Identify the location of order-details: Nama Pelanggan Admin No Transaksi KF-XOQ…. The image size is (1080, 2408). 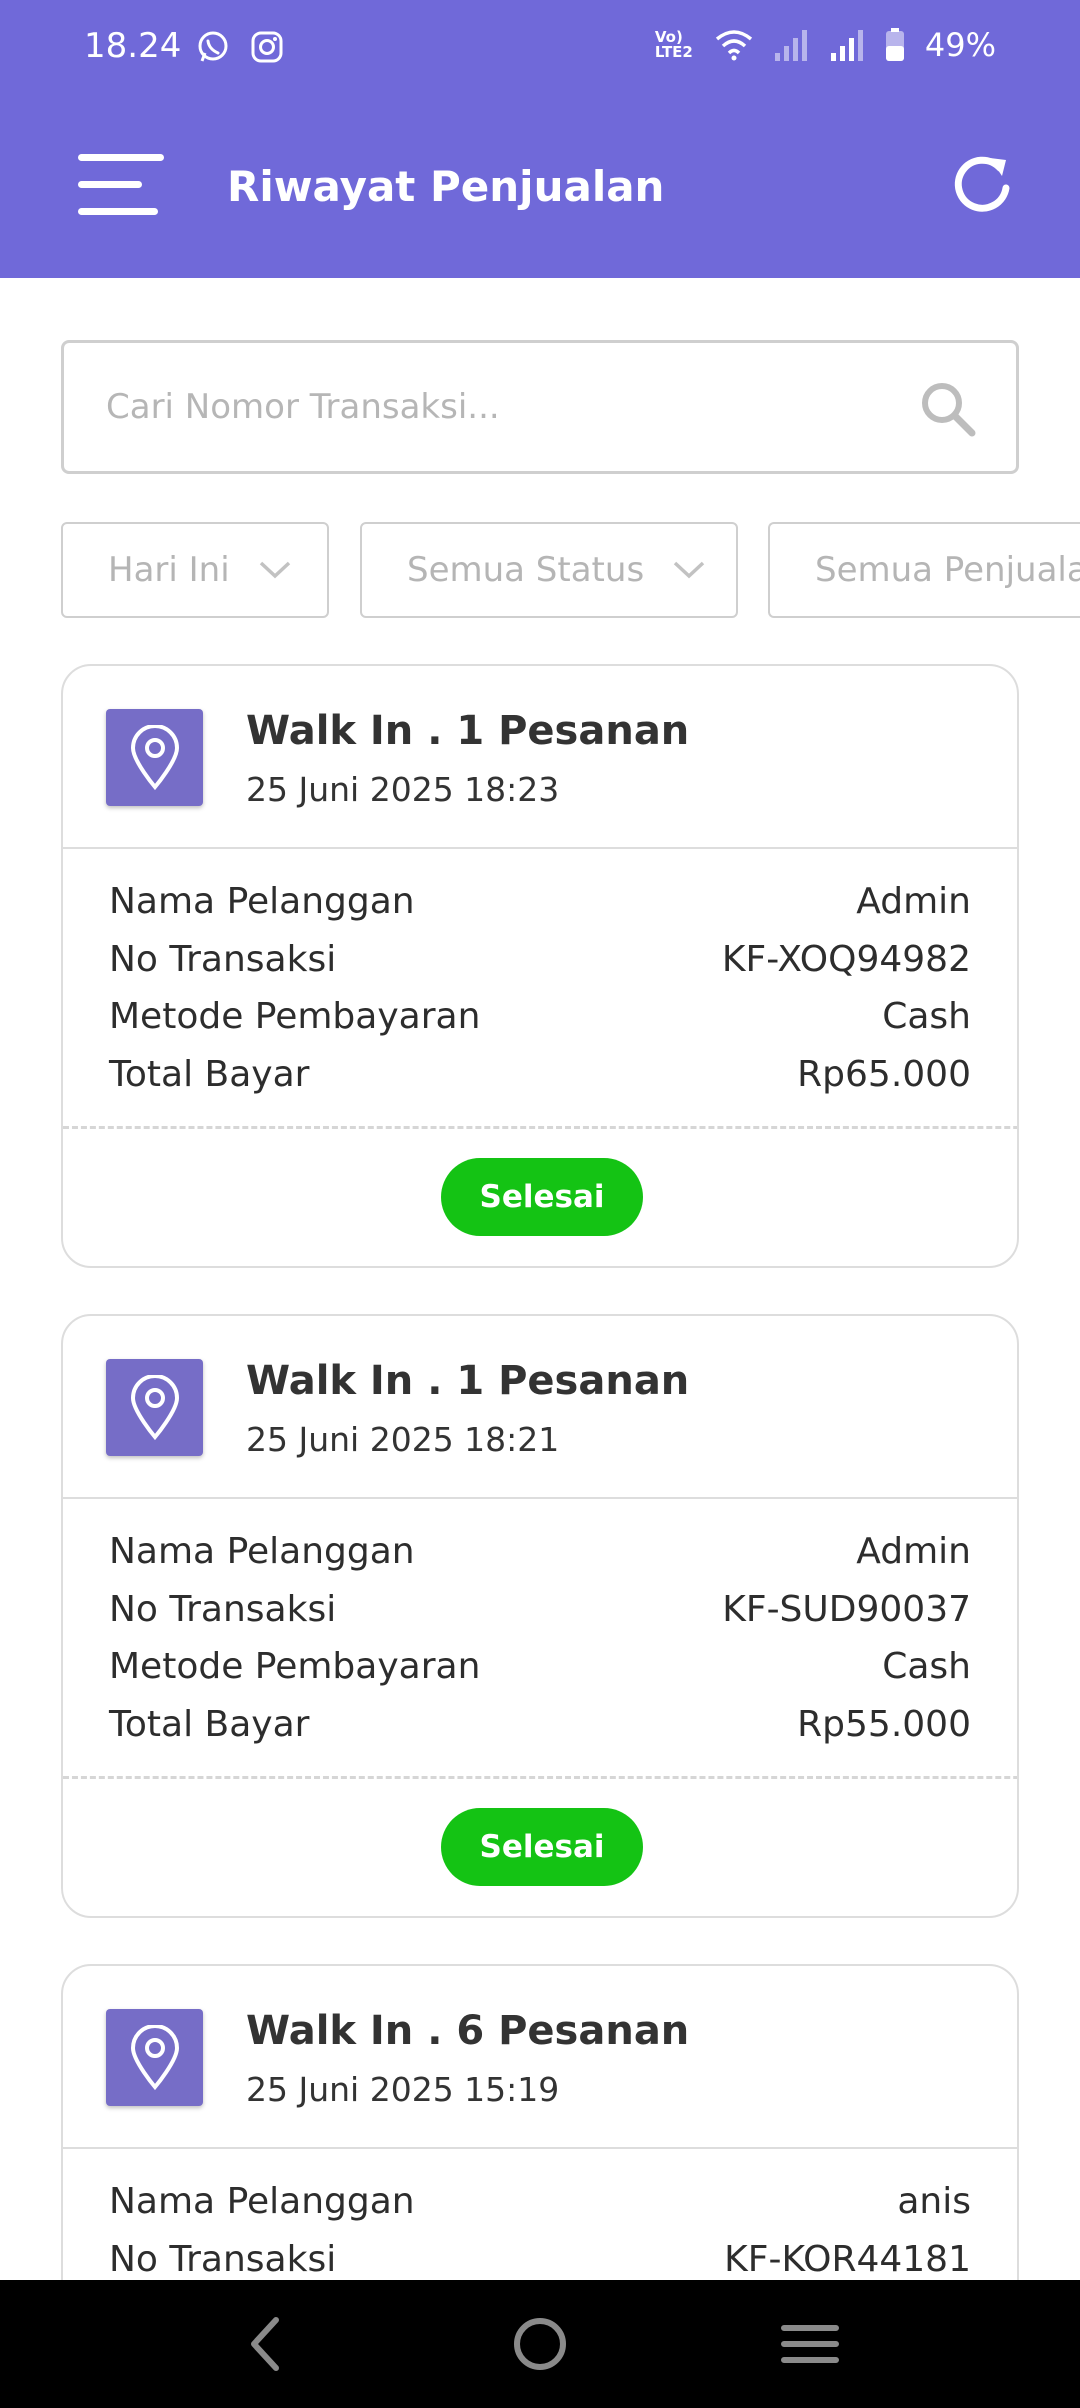
(540, 976).